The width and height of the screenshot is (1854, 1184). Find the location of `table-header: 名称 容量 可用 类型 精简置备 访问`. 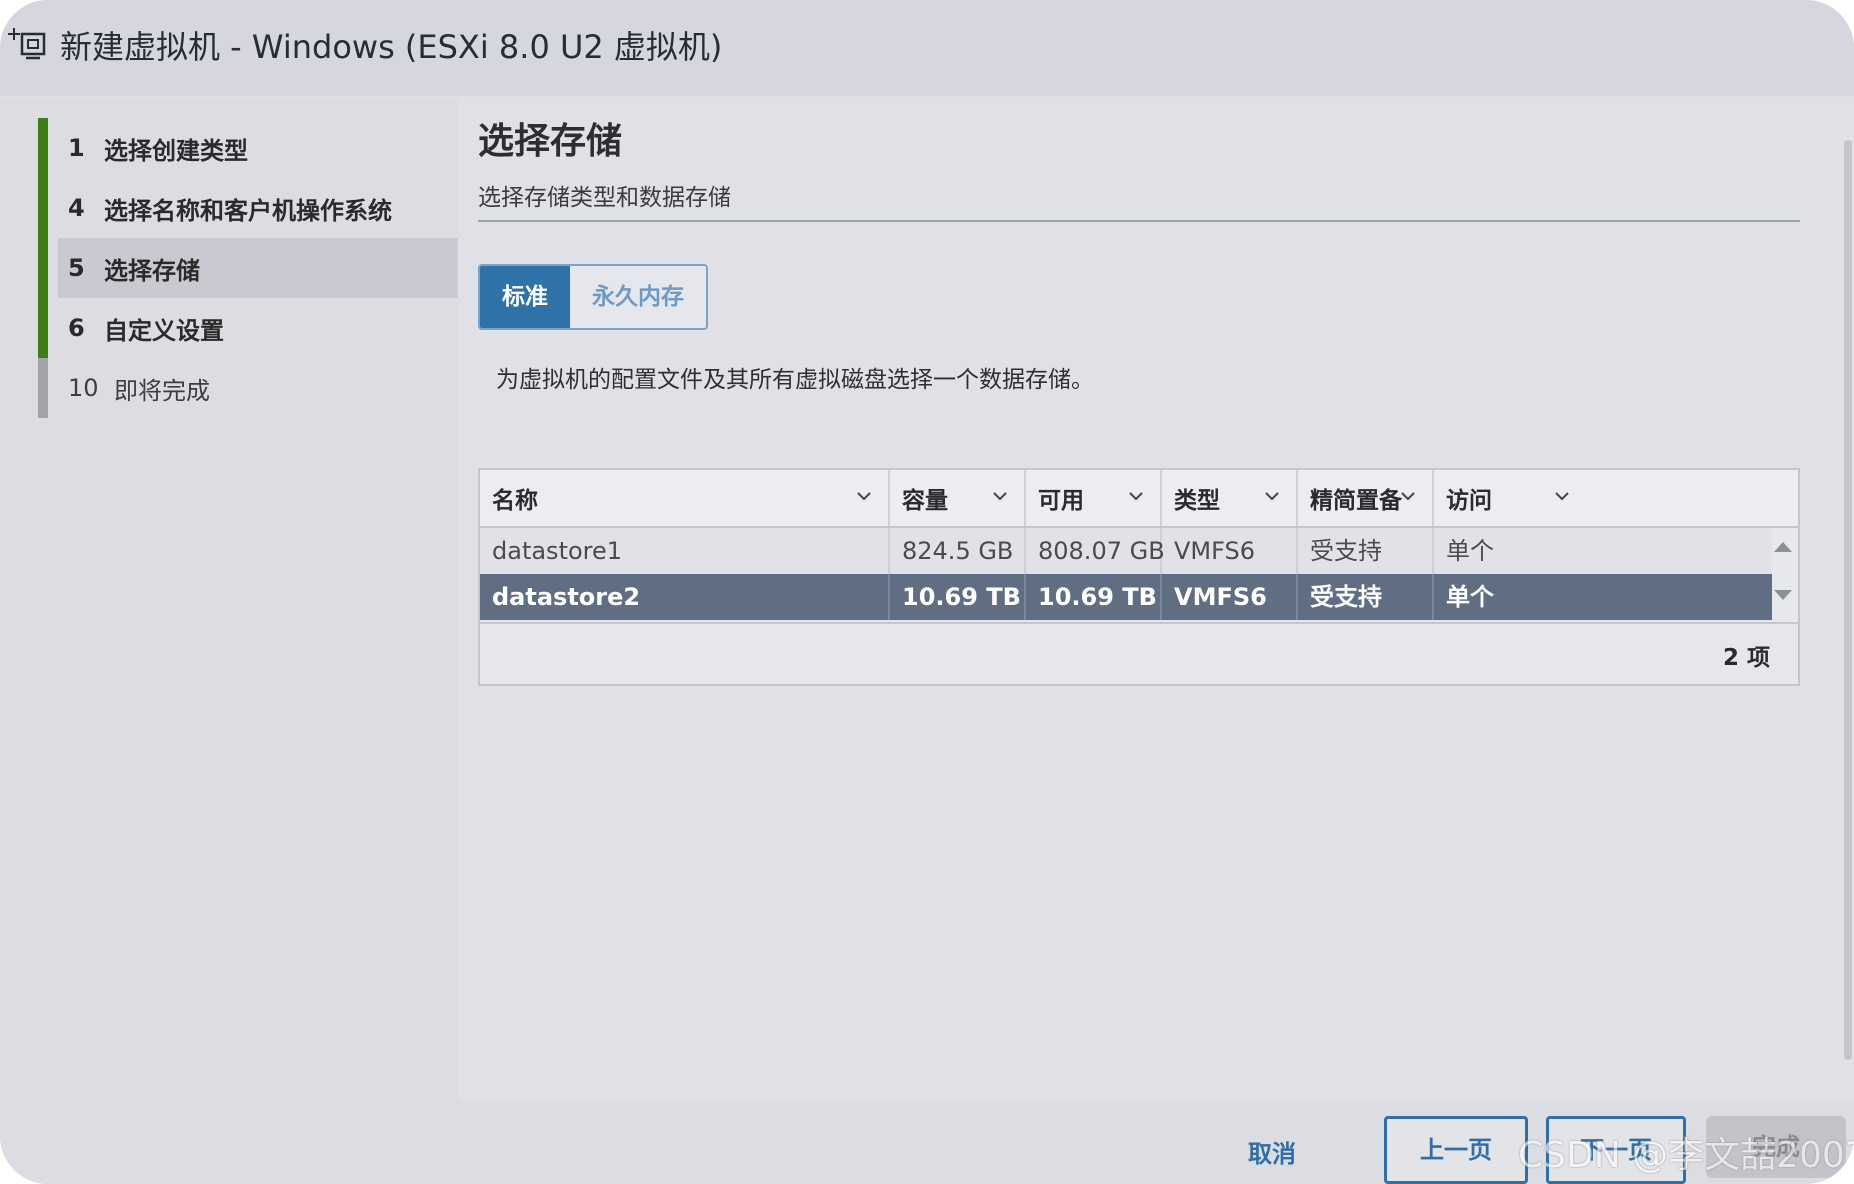

table-header: 名称 容量 可用 类型 精简置备 访问 is located at coordinates (1139, 499).